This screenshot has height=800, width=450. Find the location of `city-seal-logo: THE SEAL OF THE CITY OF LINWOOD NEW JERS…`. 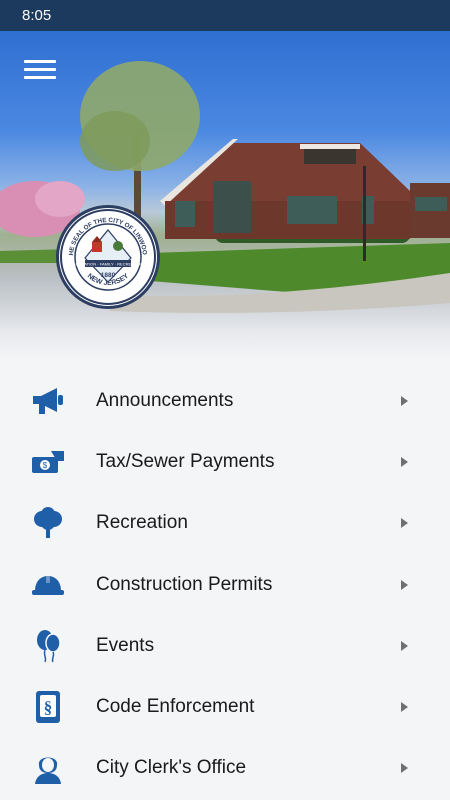

city-seal-logo: THE SEAL OF THE CITY OF LINWOOD NEW JERS… is located at coordinates (108, 257).